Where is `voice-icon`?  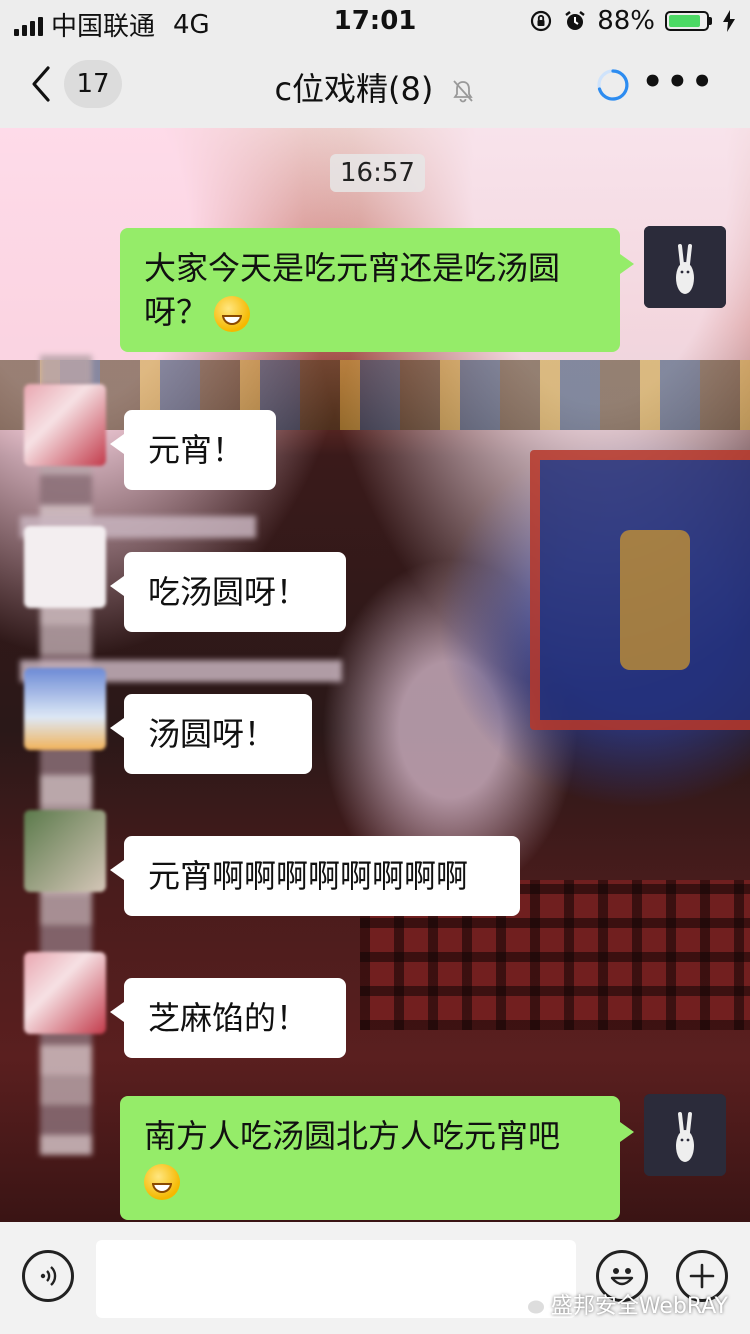 voice-icon is located at coordinates (48, 1276).